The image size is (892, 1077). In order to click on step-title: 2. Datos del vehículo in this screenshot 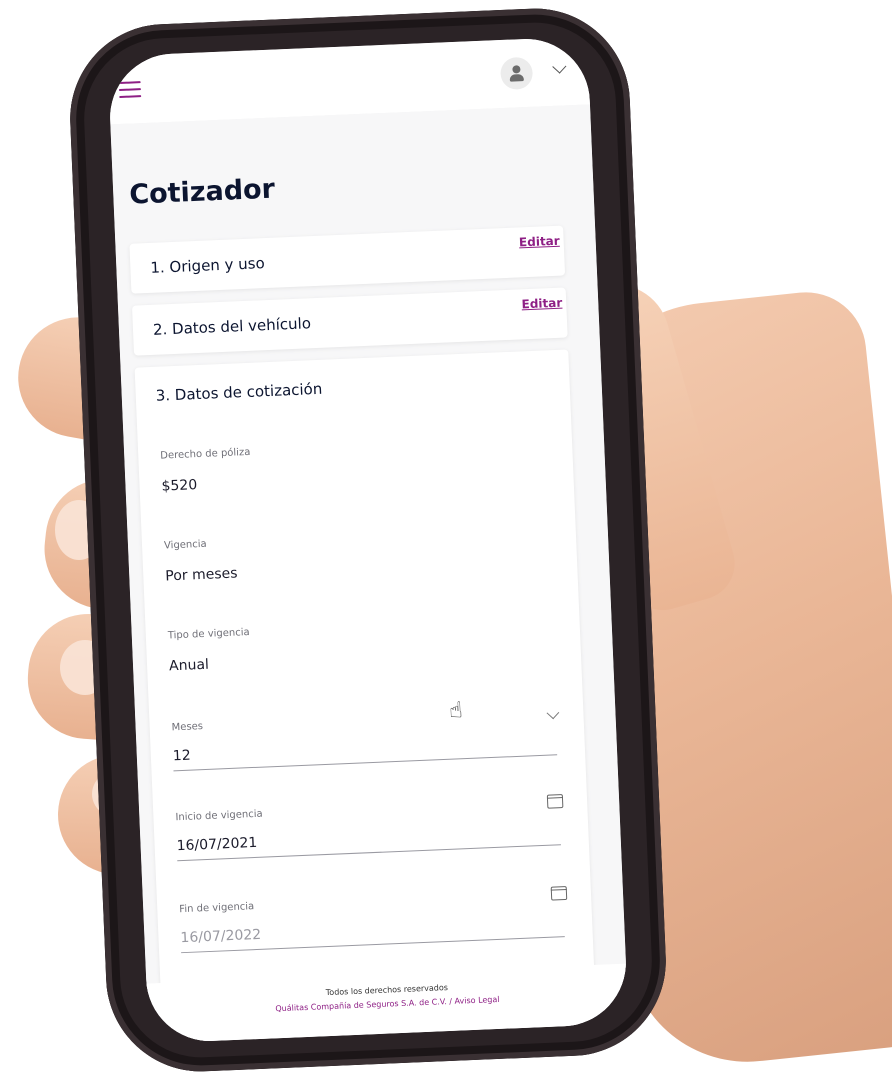, I will do `click(232, 326)`.